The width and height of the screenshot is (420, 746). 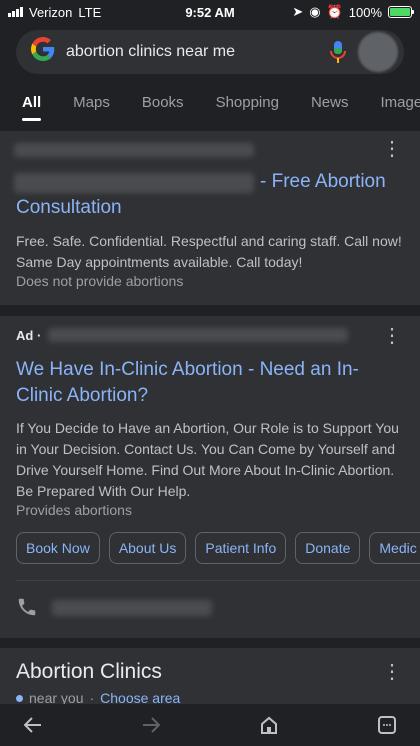 I want to click on alarm-icon: ⏰, so click(x=334, y=11).